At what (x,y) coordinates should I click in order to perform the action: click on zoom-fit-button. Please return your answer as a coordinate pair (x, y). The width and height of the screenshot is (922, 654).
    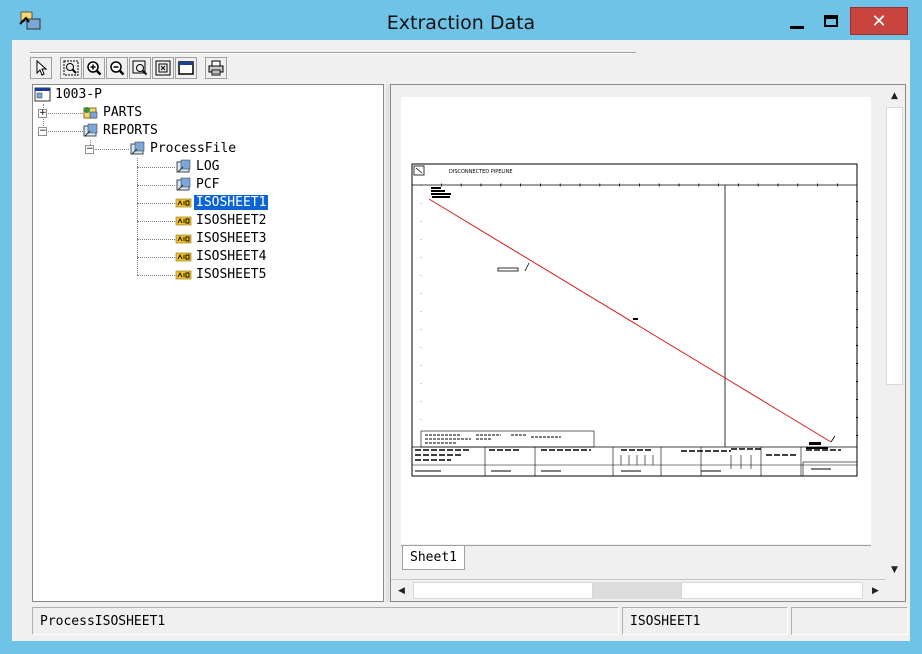
    Looking at the image, I should click on (163, 68).